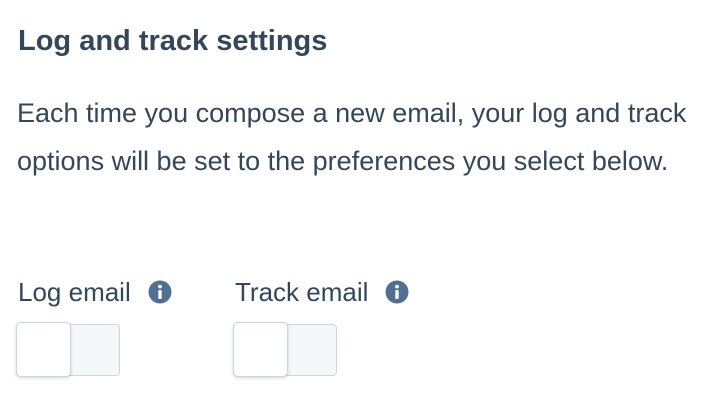  I want to click on log-email-label-row: Log email, so click(95, 292).